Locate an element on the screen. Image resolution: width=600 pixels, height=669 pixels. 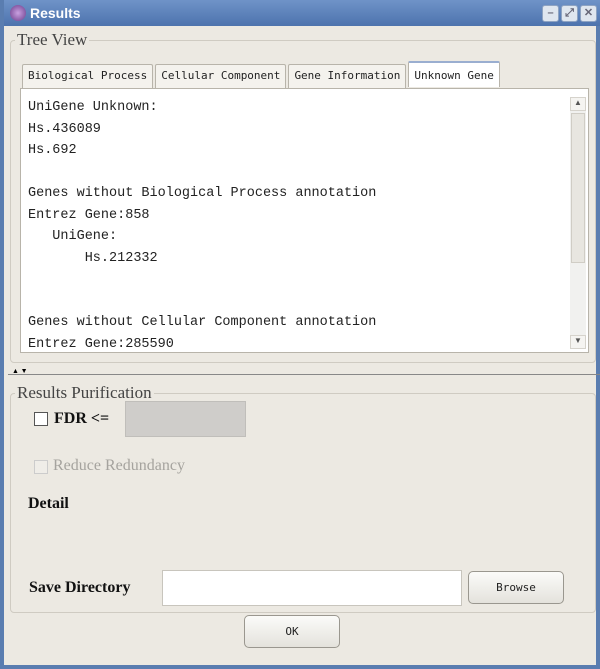
ok-button: OK is located at coordinates (292, 631).